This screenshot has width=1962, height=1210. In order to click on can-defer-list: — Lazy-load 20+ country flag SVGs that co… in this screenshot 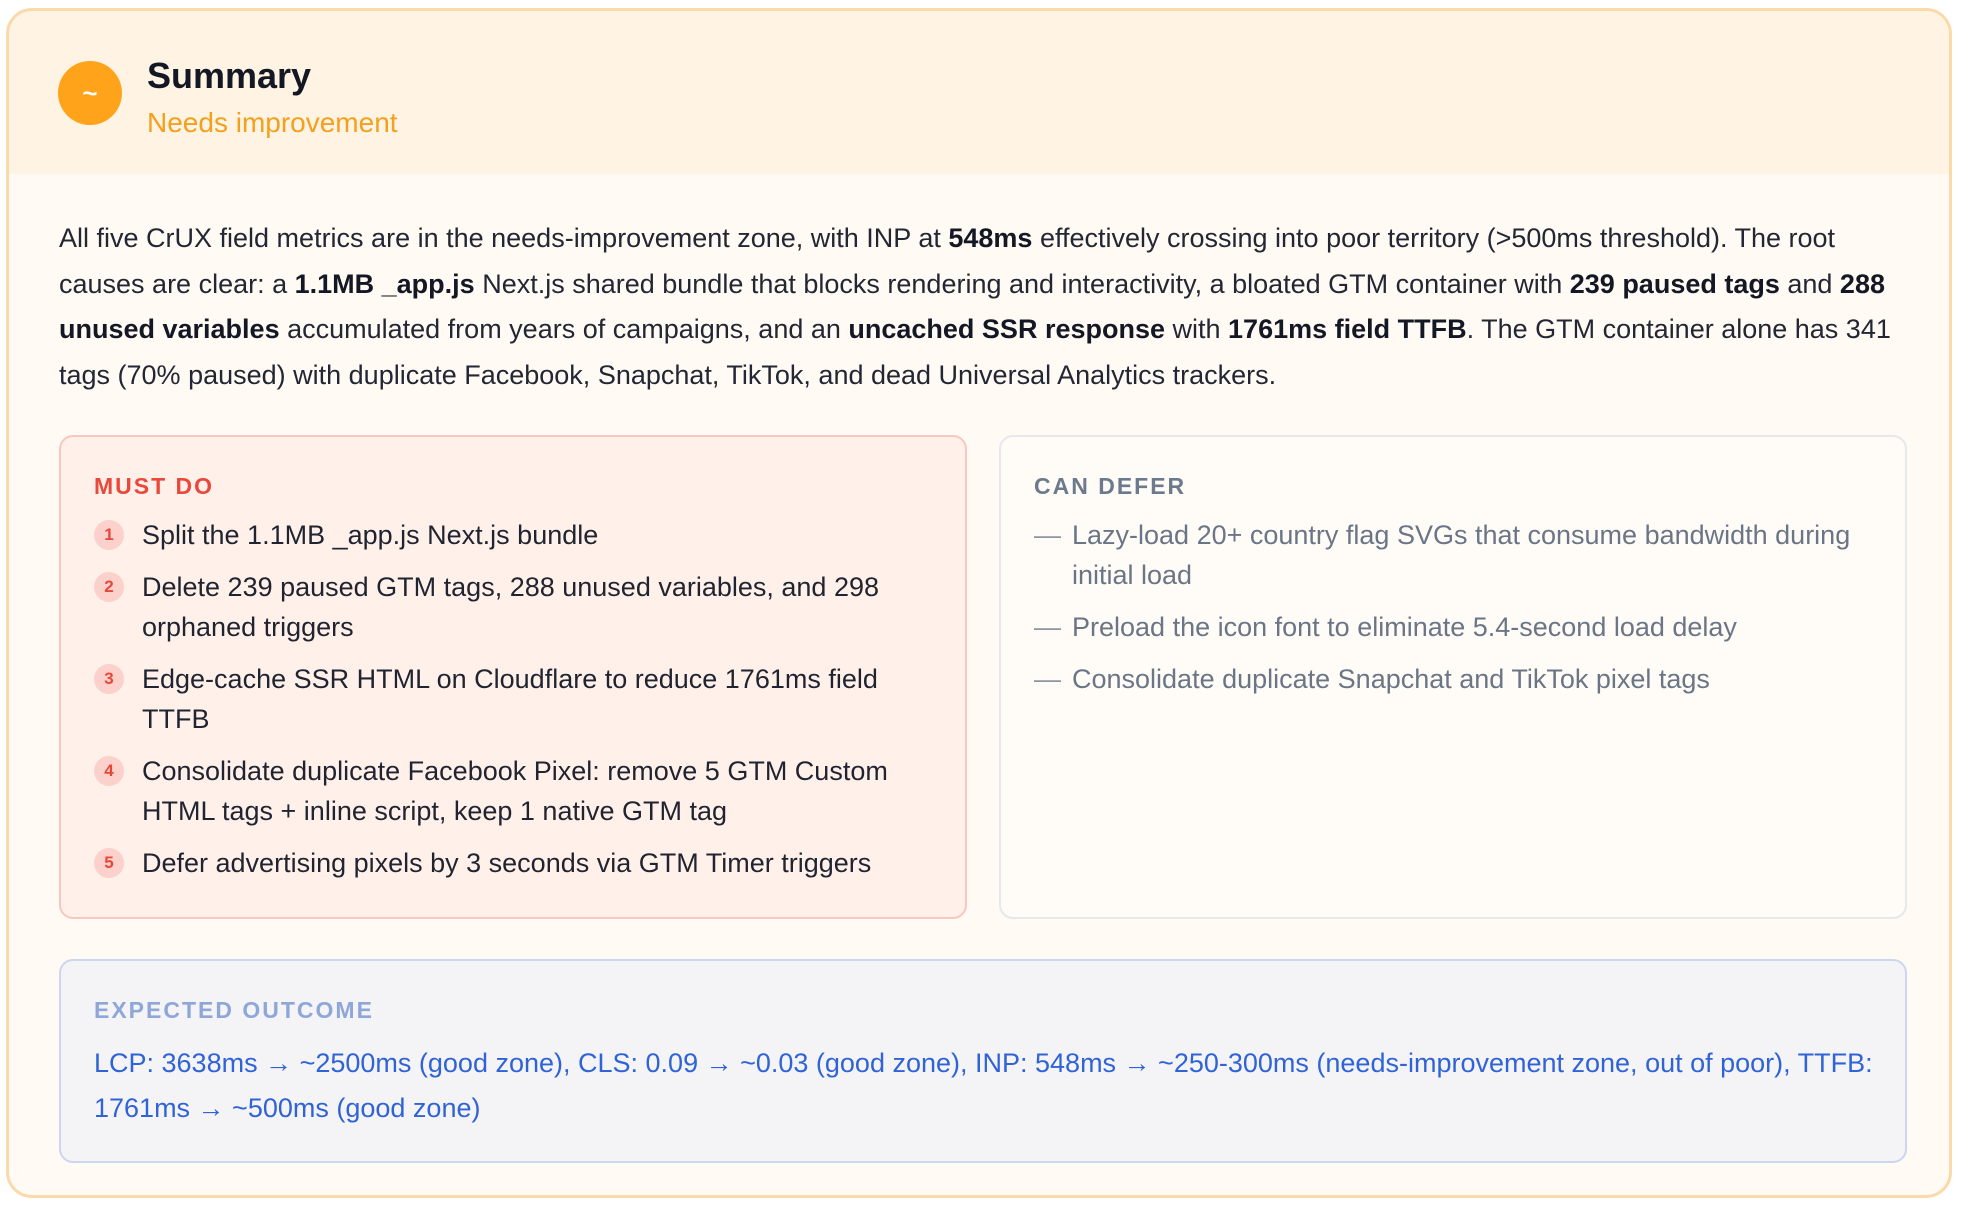, I will do `click(1459, 613)`.